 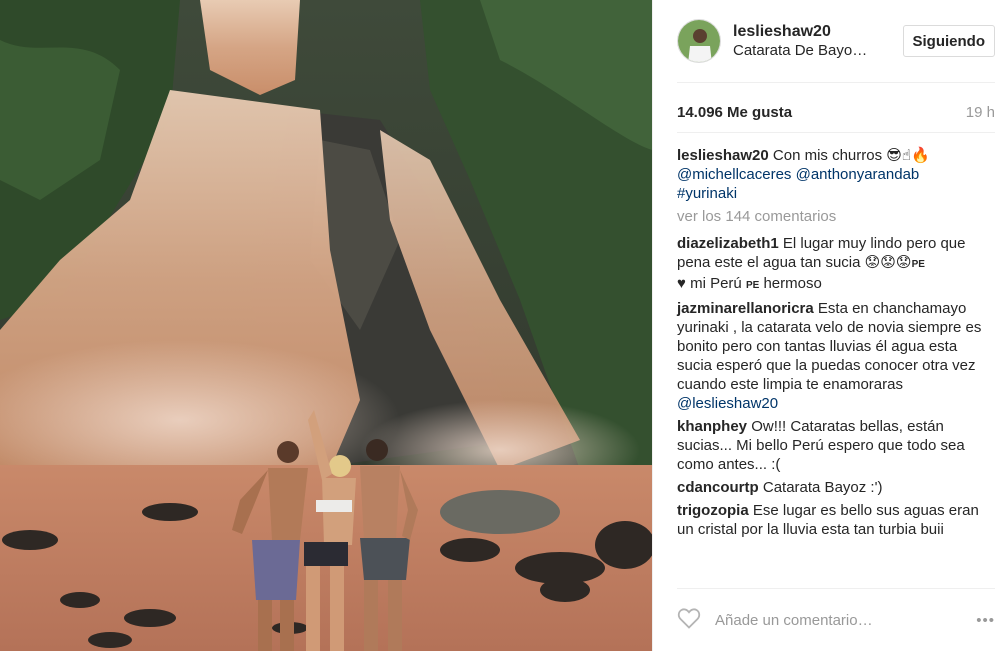 I want to click on comment-text: hermoso, so click(x=792, y=283).